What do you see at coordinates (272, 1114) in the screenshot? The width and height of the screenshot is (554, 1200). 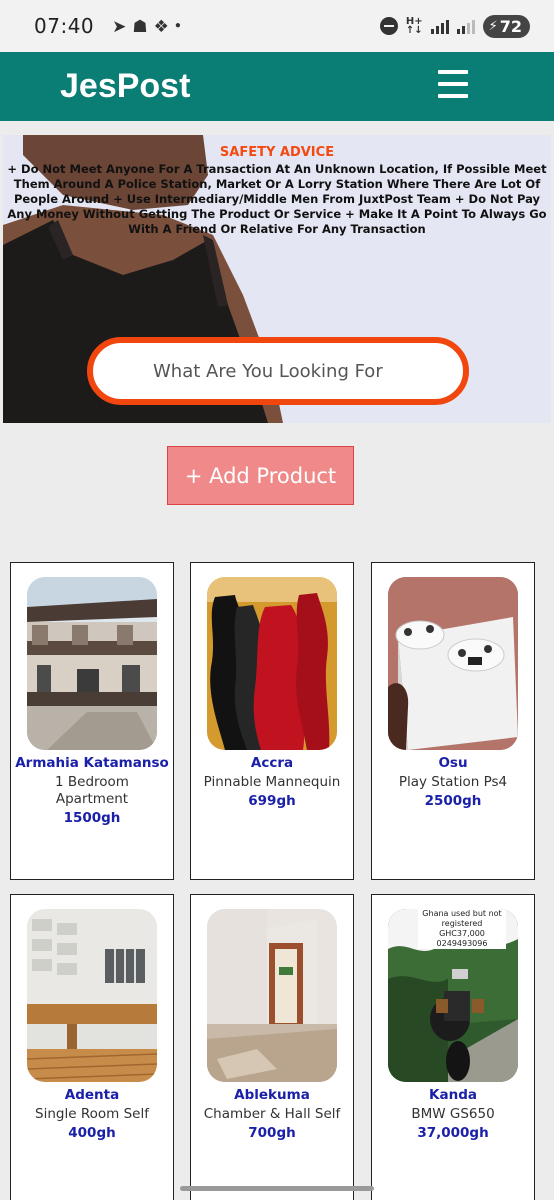 I see `product-title: Chamber & Hall Self` at bounding box center [272, 1114].